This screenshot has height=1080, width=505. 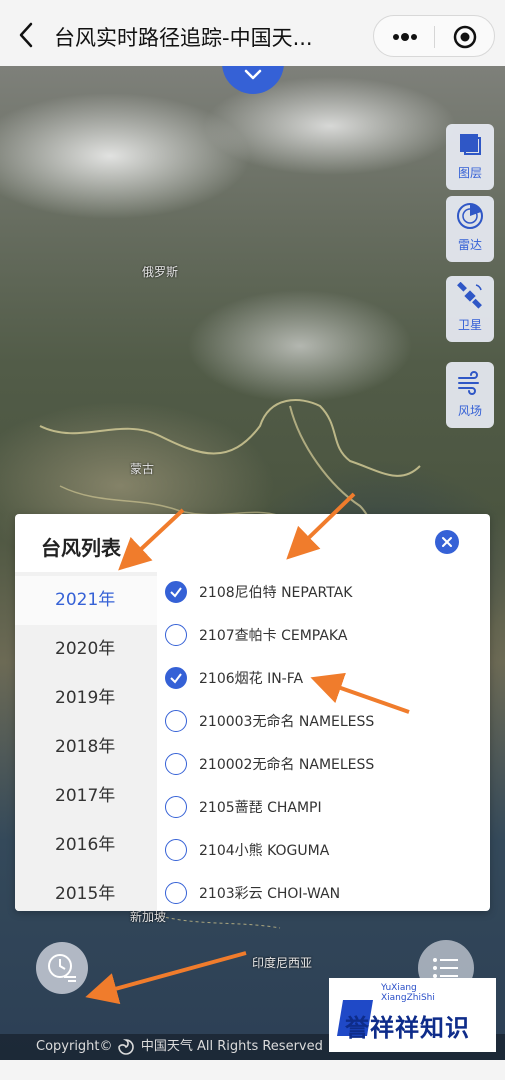 What do you see at coordinates (445, 968) in the screenshot?
I see `list-icon` at bounding box center [445, 968].